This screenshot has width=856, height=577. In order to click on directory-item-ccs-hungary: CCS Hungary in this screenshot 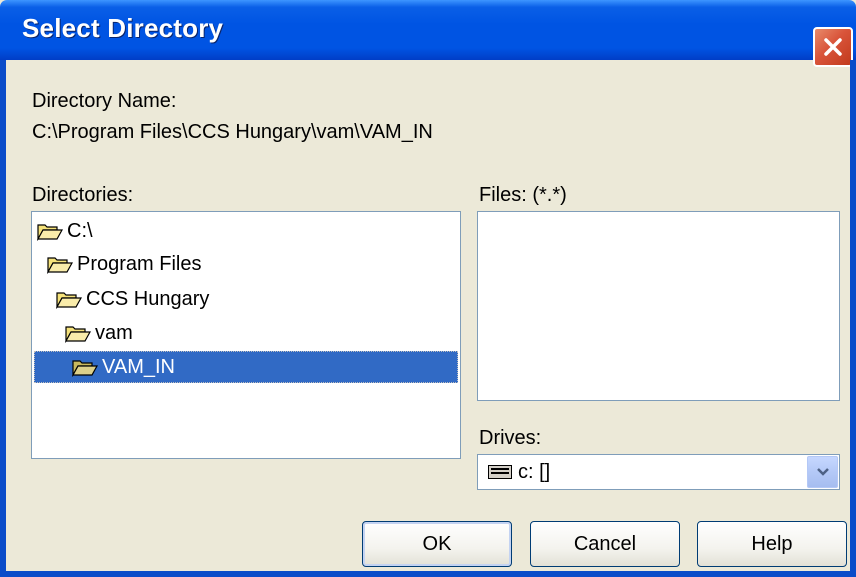, I will do `click(176, 299)`.